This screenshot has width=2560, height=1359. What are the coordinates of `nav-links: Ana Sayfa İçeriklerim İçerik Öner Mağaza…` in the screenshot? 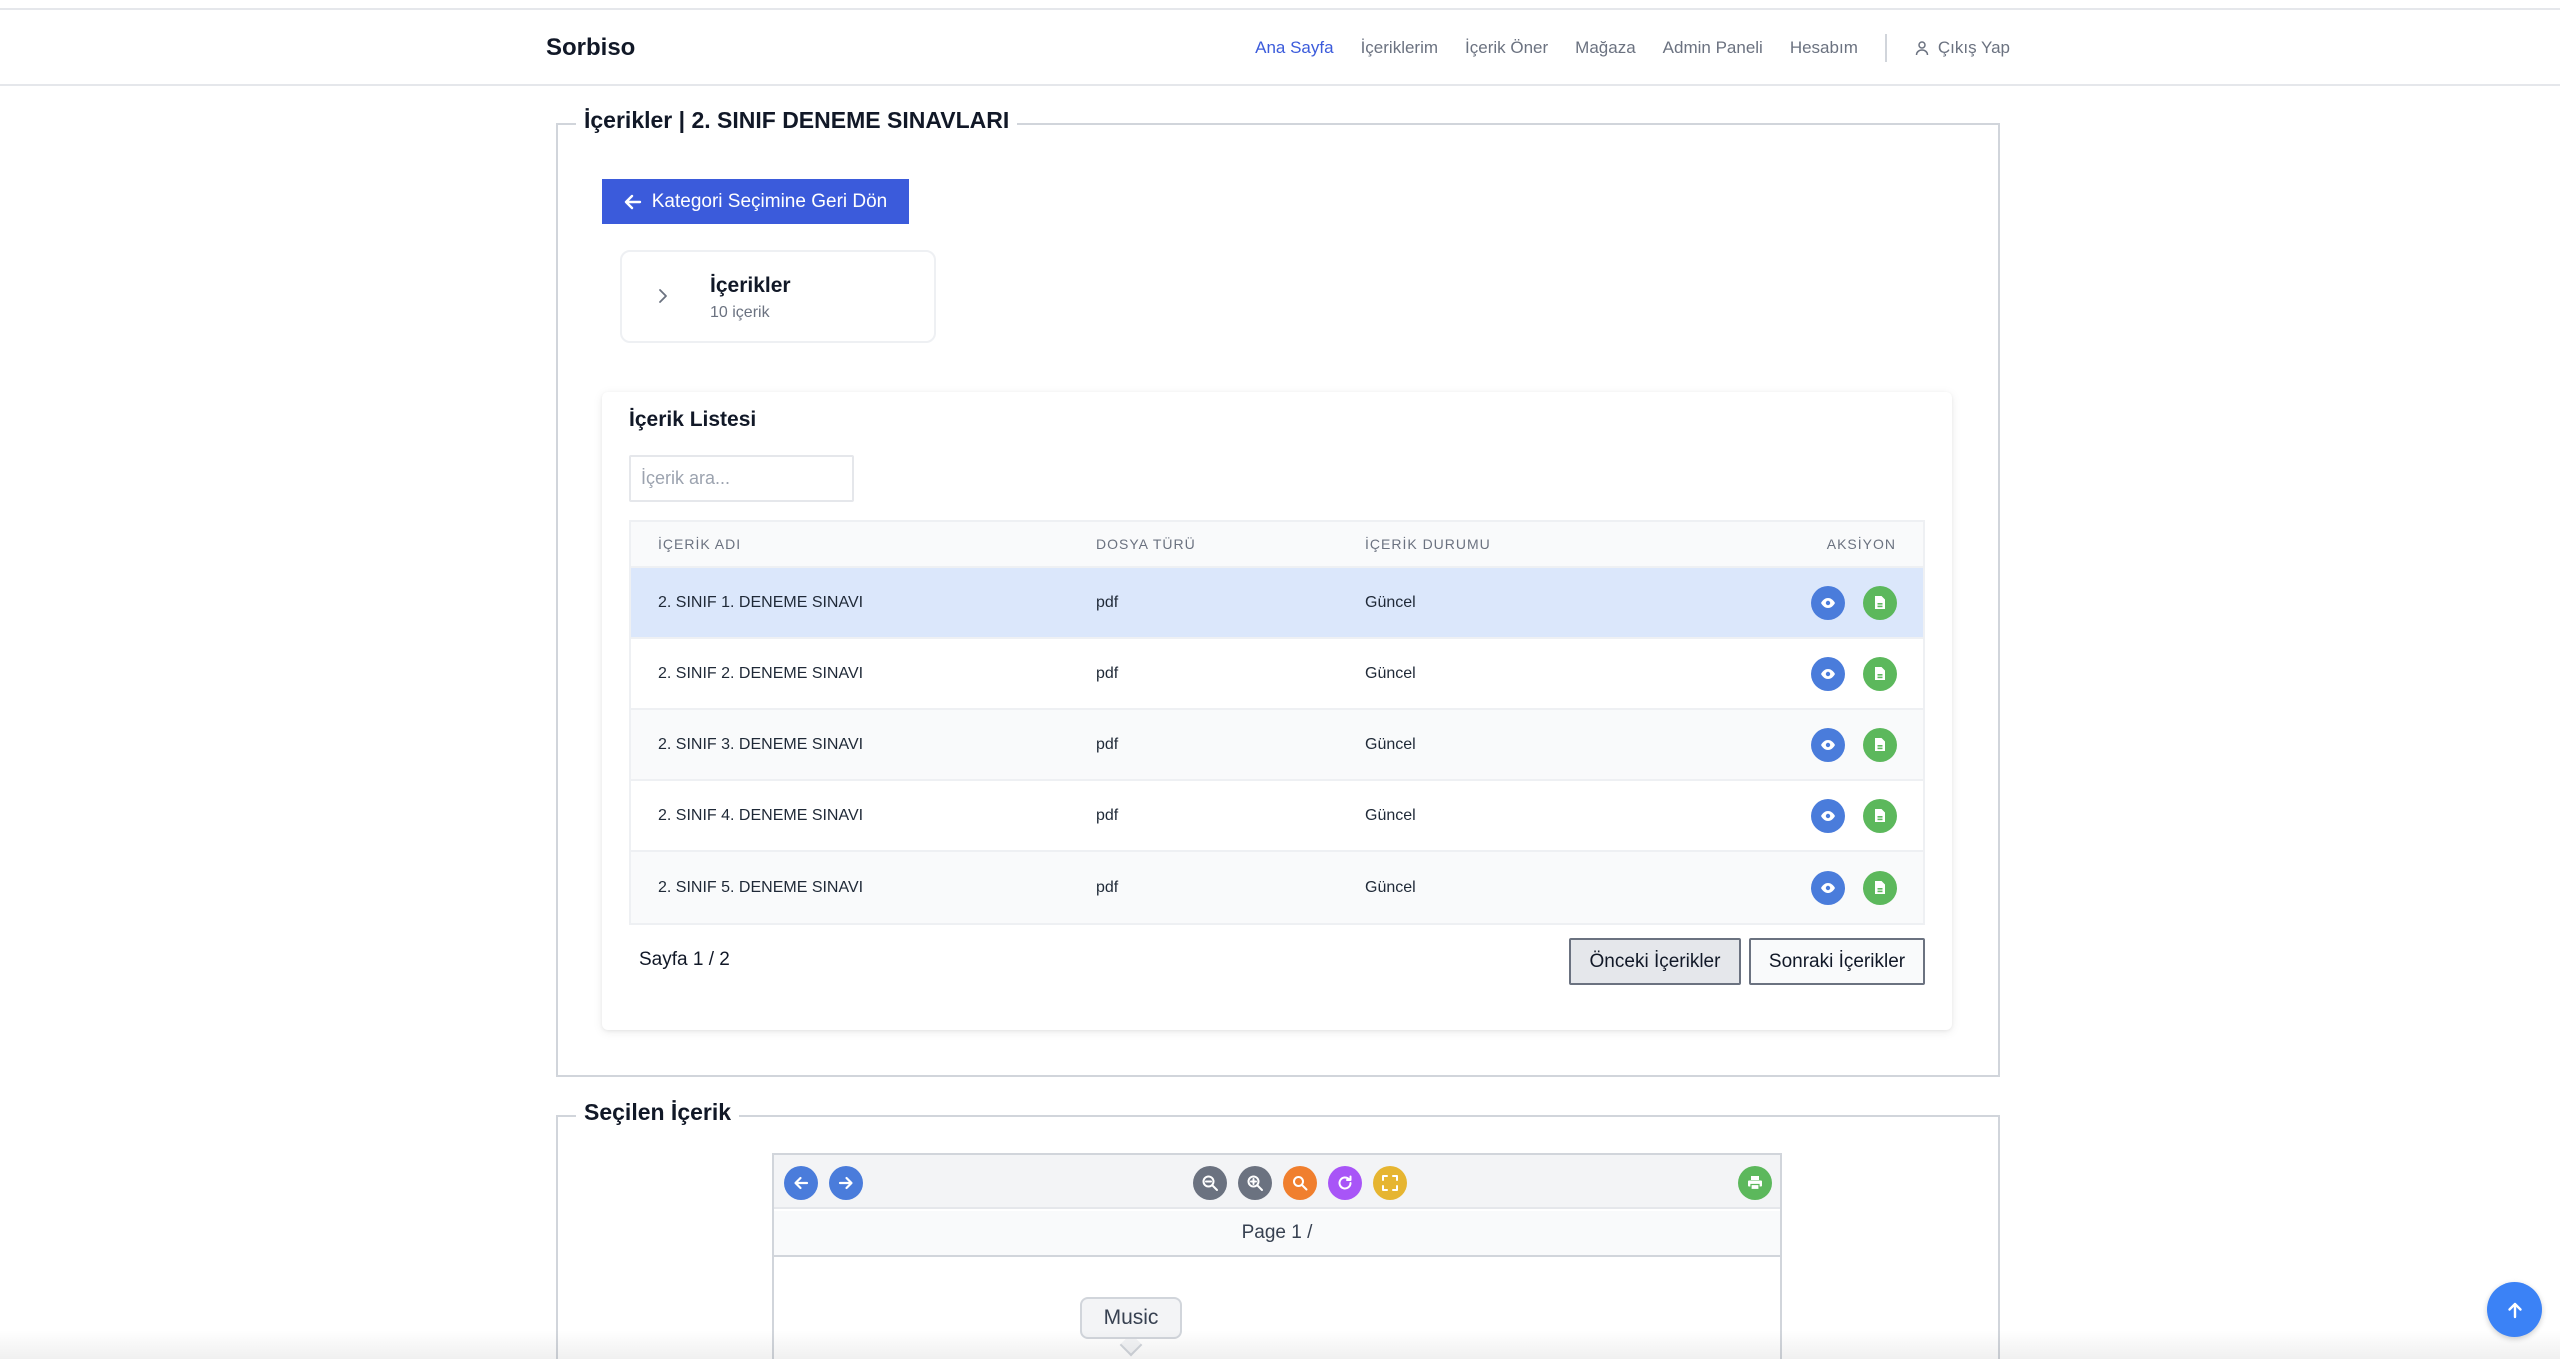 It's located at (1619, 48).